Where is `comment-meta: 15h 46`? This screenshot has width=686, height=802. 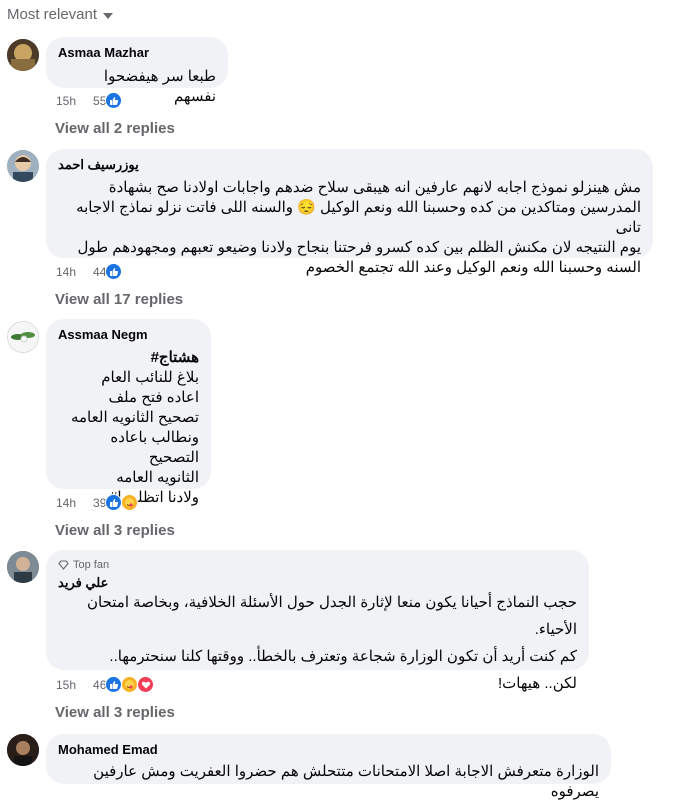
comment-meta: 15h 46 is located at coordinates (105, 684).